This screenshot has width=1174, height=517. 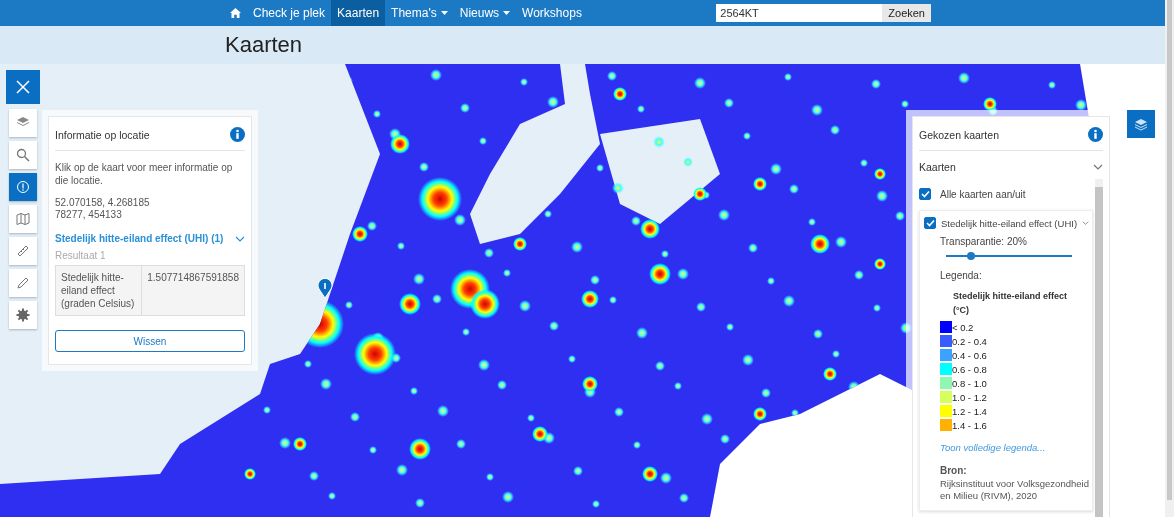 What do you see at coordinates (235, 13) in the screenshot?
I see `home-icon` at bounding box center [235, 13].